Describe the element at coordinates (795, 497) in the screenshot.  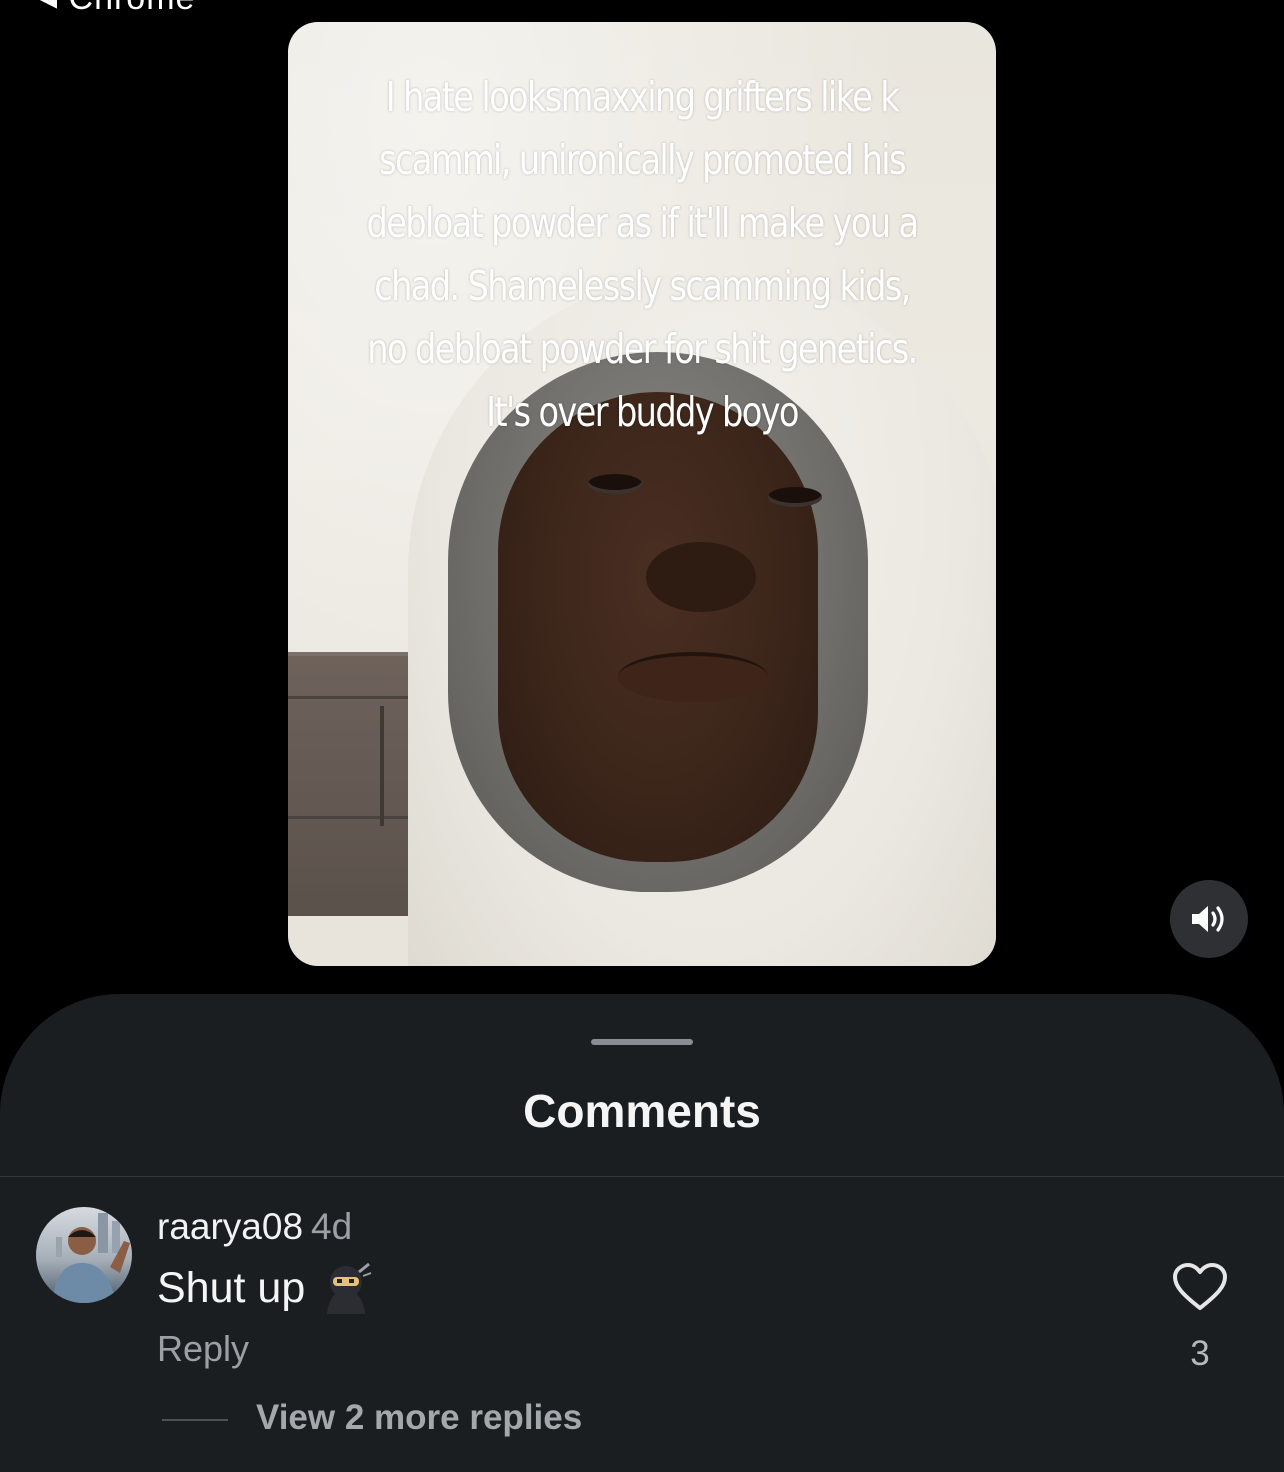
I see `video-right-eye` at that location.